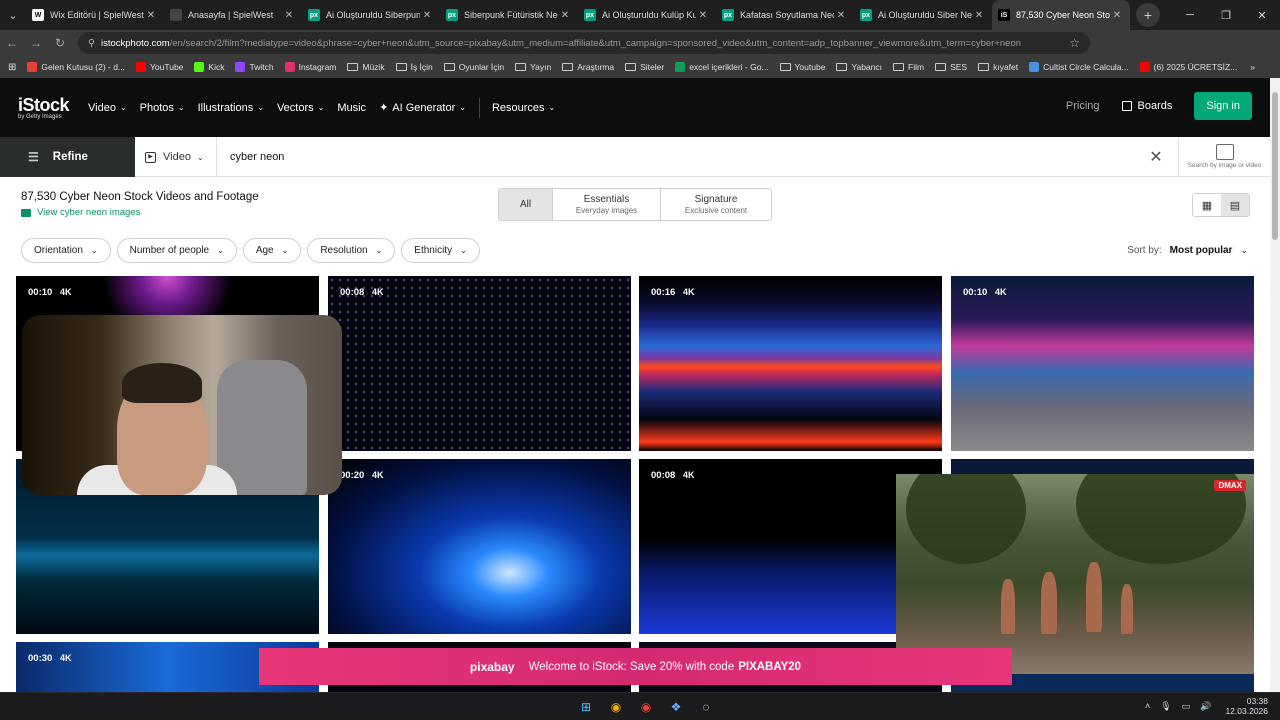 The height and width of the screenshot is (720, 1280). I want to click on tab-favicon-icon: px, so click(866, 15).